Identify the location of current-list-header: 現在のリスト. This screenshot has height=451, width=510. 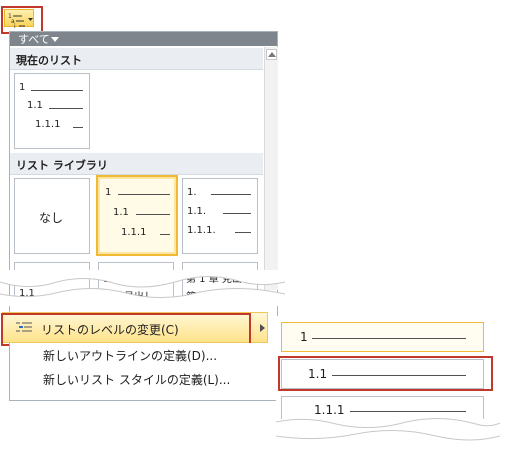
(136, 59).